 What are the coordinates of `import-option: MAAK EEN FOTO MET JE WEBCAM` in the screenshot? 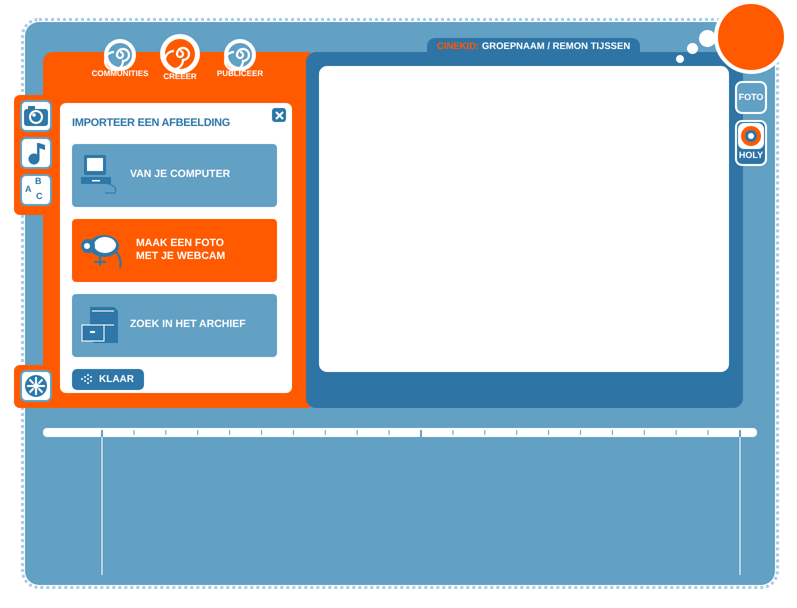 It's located at (174, 250).